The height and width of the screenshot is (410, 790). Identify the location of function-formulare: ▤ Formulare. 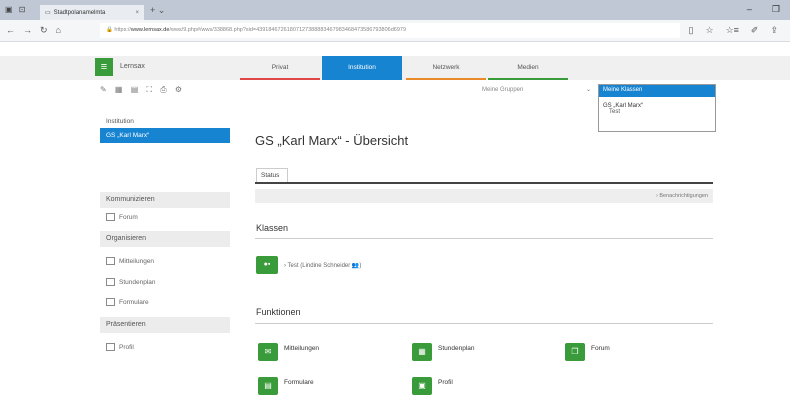
(286, 386).